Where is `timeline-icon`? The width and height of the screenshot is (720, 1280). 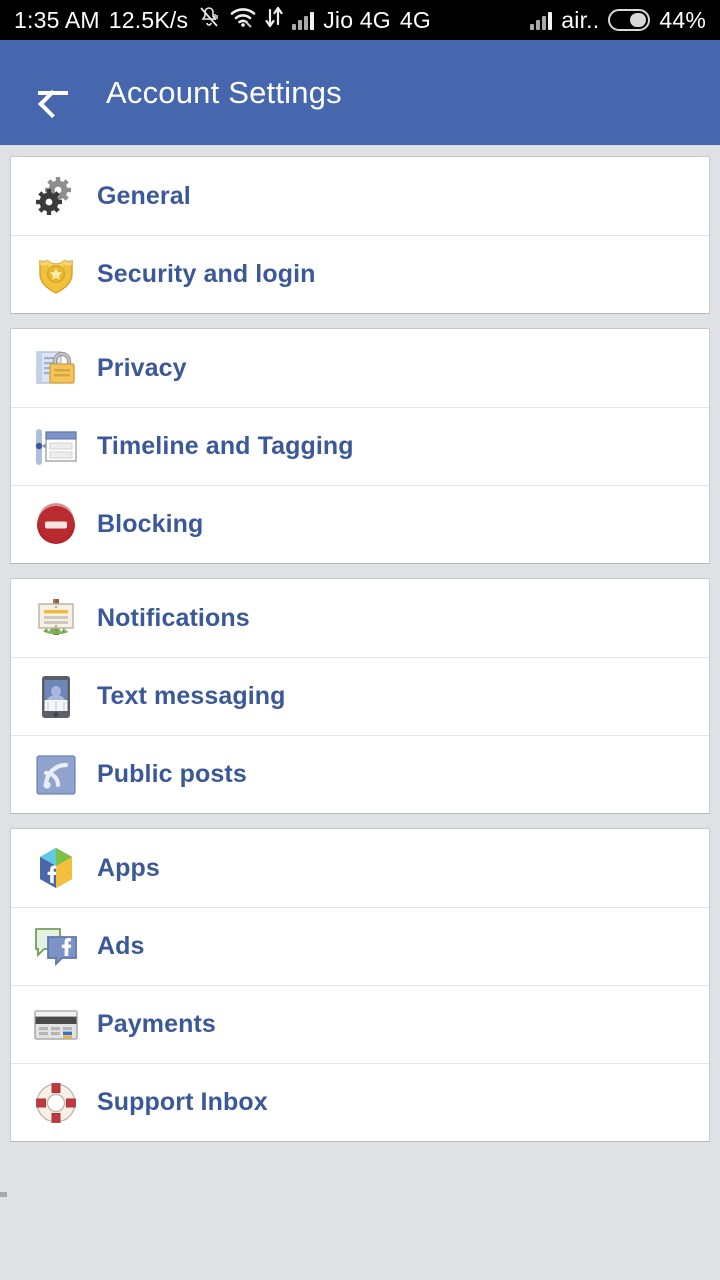
timeline-icon is located at coordinates (56, 447).